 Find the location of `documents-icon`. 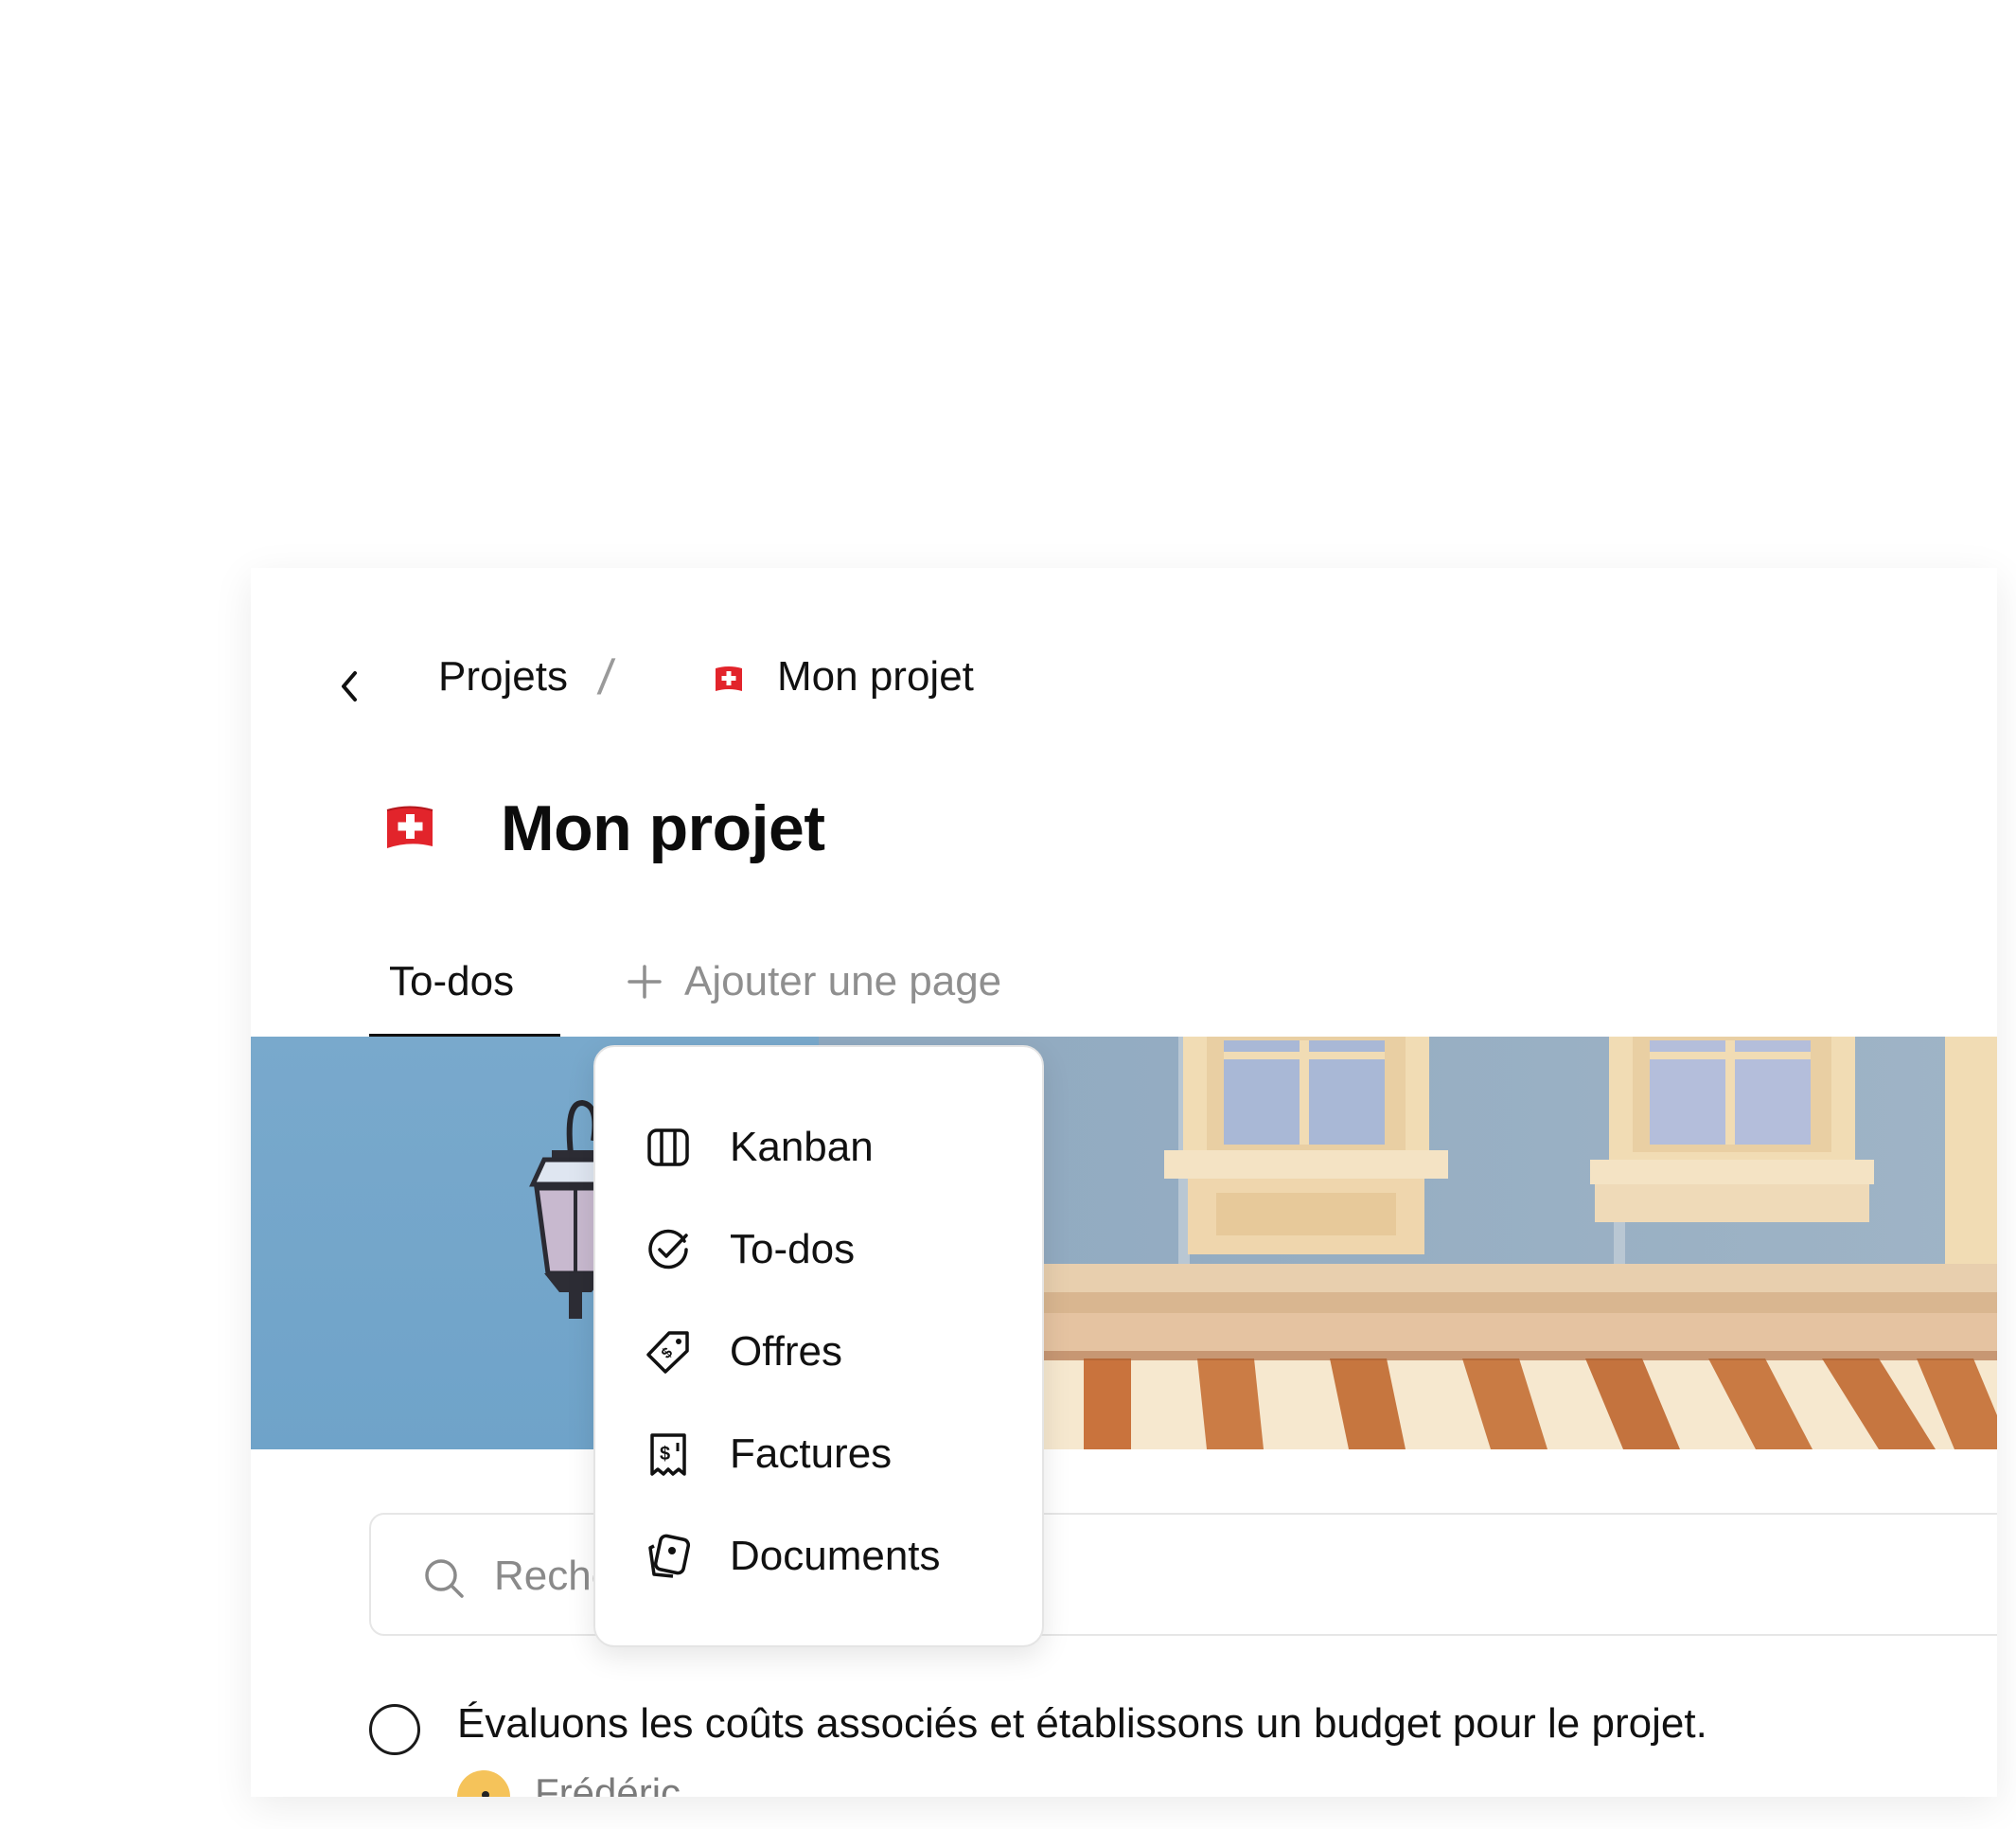

documents-icon is located at coordinates (669, 1556).